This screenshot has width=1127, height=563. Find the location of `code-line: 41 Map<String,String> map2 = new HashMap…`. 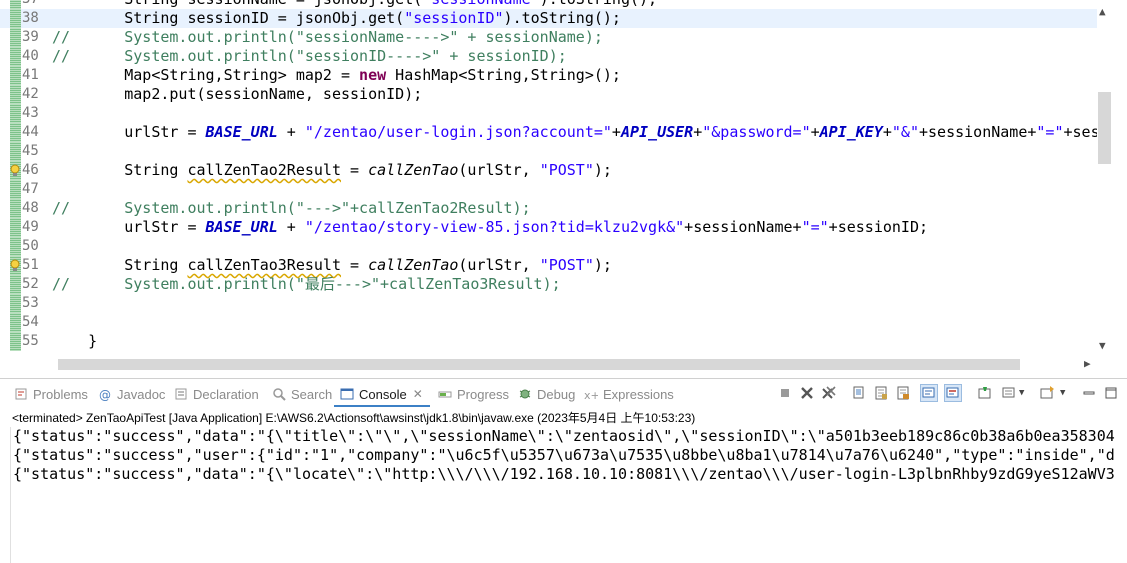

code-line: 41 Map<String,String> map2 = new HashMap… is located at coordinates (548, 75).